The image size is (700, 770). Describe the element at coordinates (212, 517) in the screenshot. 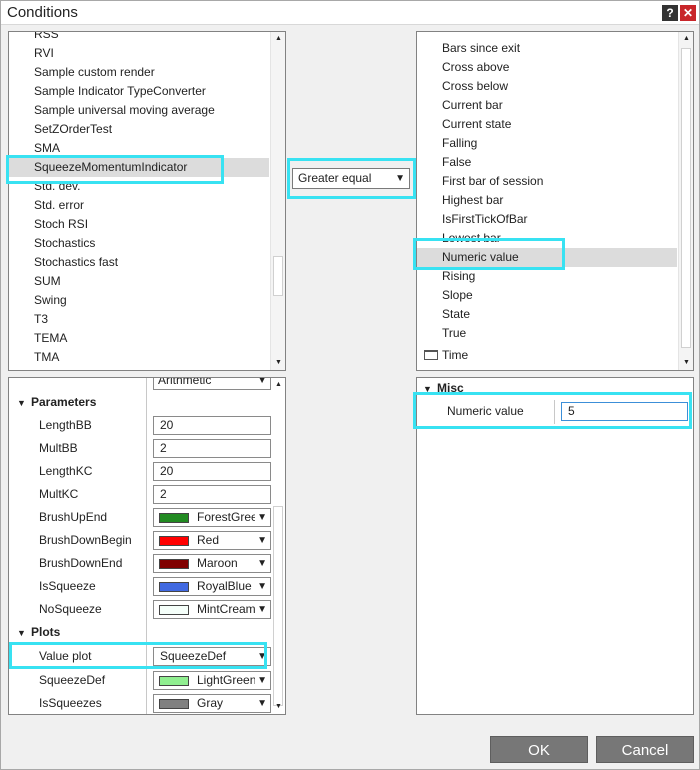

I see `brush-select: ForestGreen ▼` at that location.